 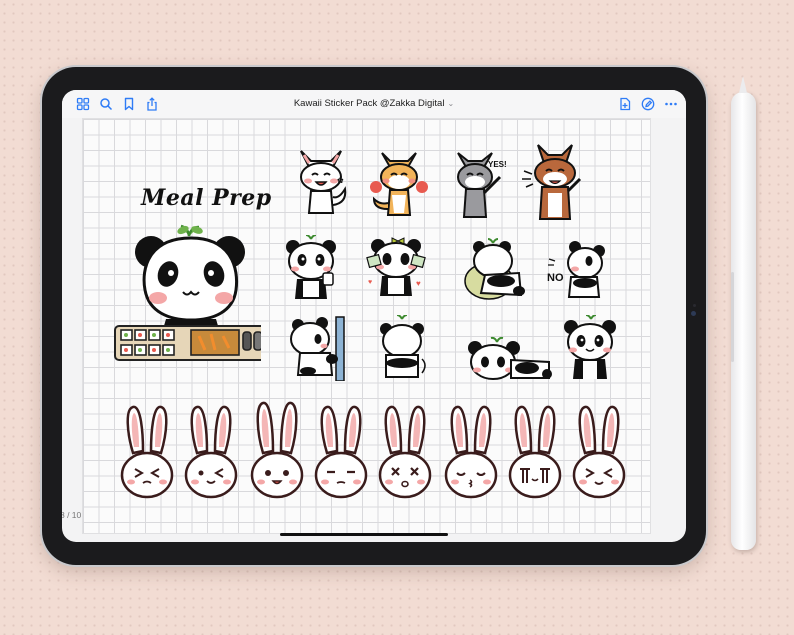 I want to click on panda-smile-sticker, so click(x=590, y=347).